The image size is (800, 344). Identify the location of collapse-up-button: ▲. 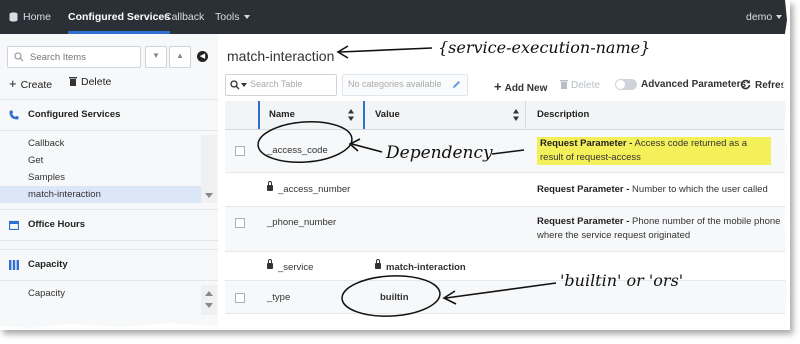
(180, 57).